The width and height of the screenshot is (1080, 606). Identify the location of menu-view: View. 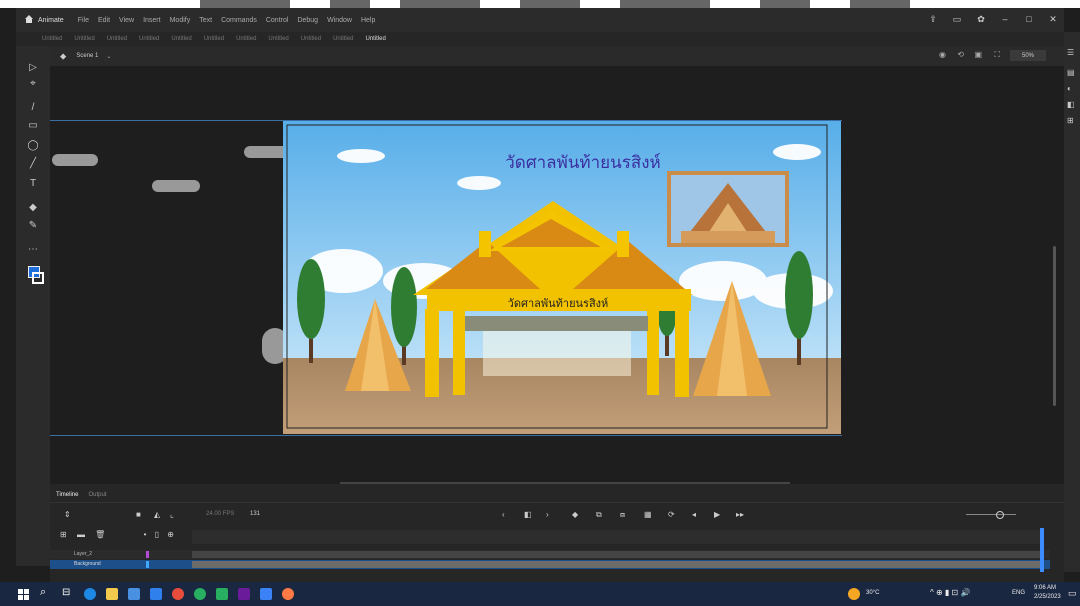
(126, 20).